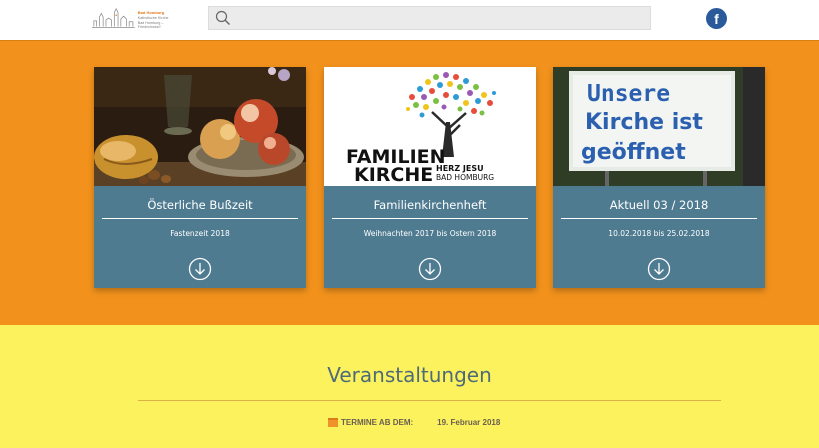 The image size is (819, 448). Describe the element at coordinates (644, 122) in the screenshot. I see `svg-text: Kirche ist` at that location.